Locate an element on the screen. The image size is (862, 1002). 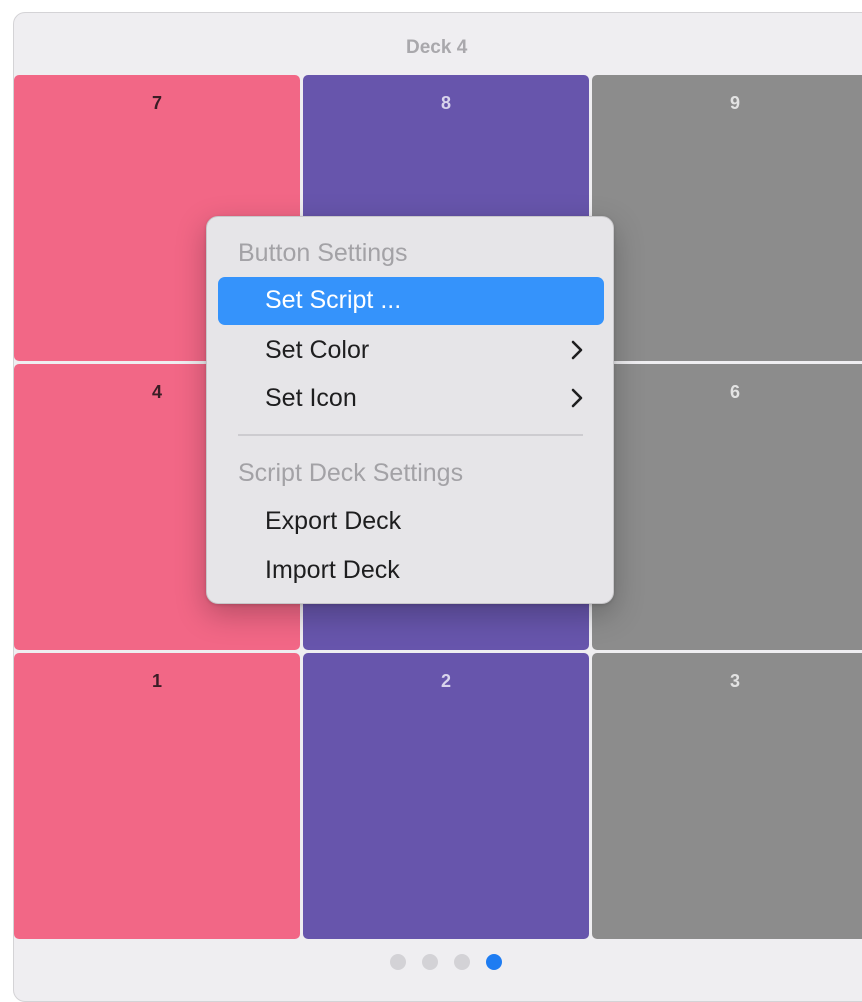
set-icon-label: Set Icon is located at coordinates (311, 398).